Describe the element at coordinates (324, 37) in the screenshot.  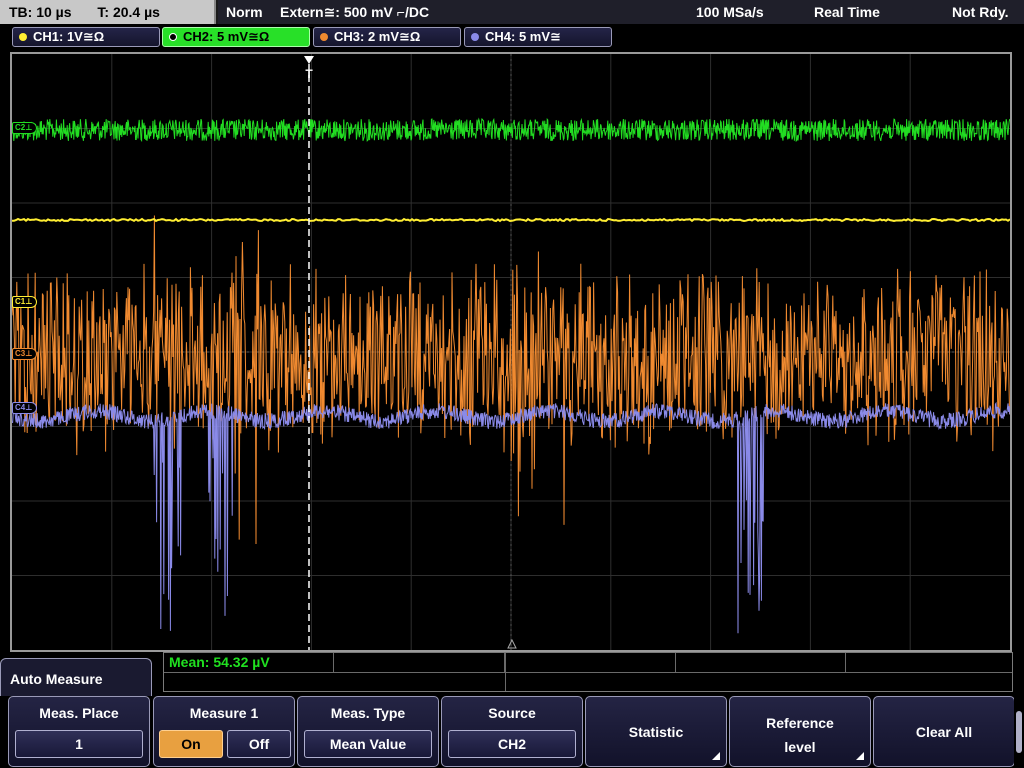
I see `channel-3-color-icon` at that location.